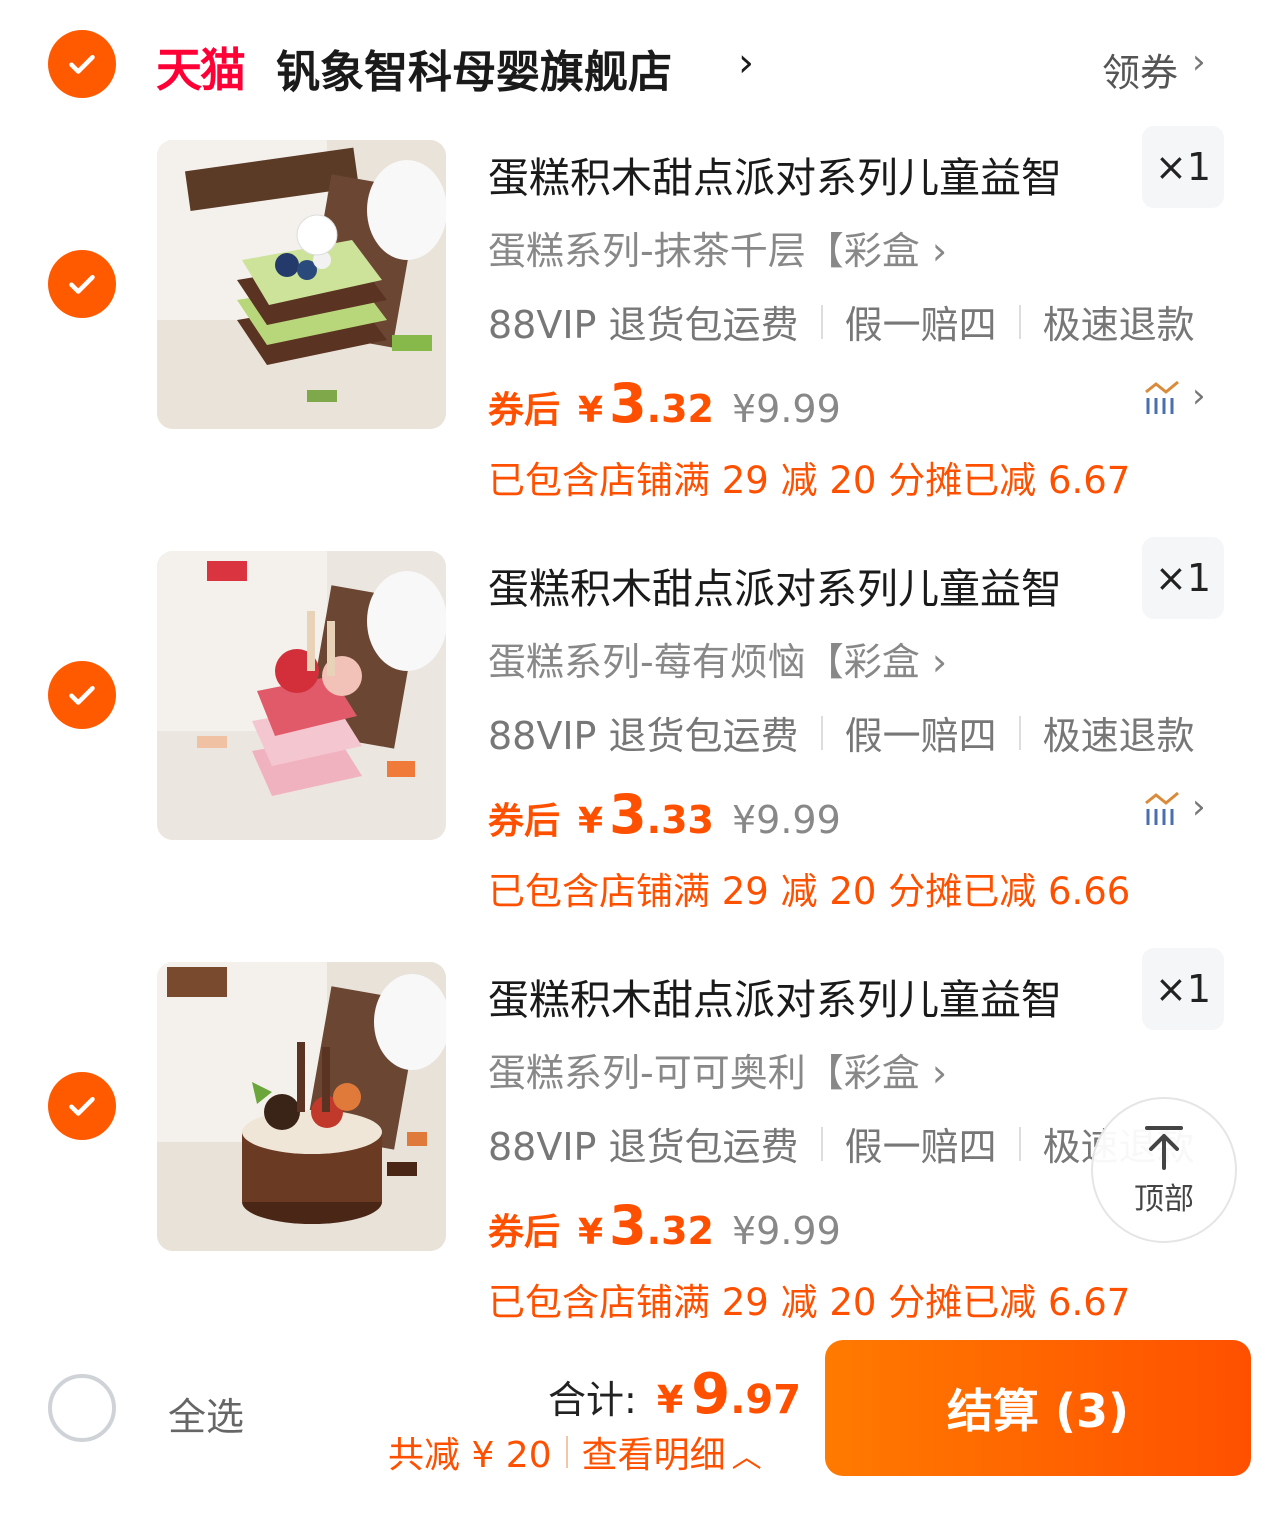 The width and height of the screenshot is (1279, 1521). What do you see at coordinates (1140, 69) in the screenshot?
I see `coupon-button: 领券` at bounding box center [1140, 69].